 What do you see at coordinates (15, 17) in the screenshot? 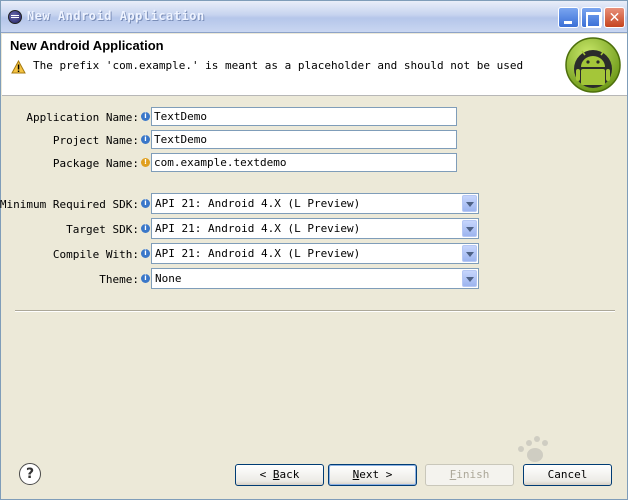
I see `eclipse-icon` at bounding box center [15, 17].